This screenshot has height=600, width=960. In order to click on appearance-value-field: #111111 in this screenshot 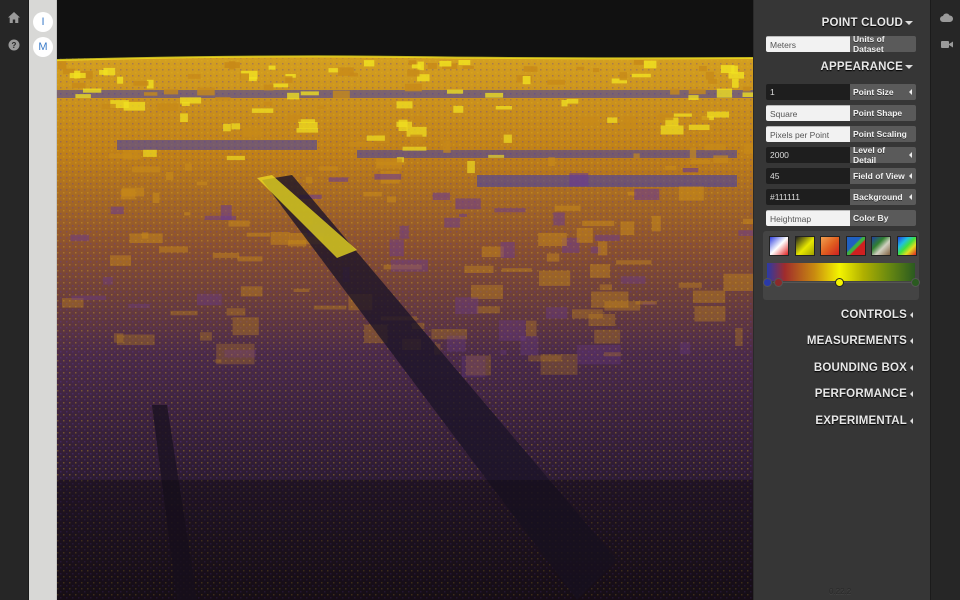, I will do `click(808, 197)`.